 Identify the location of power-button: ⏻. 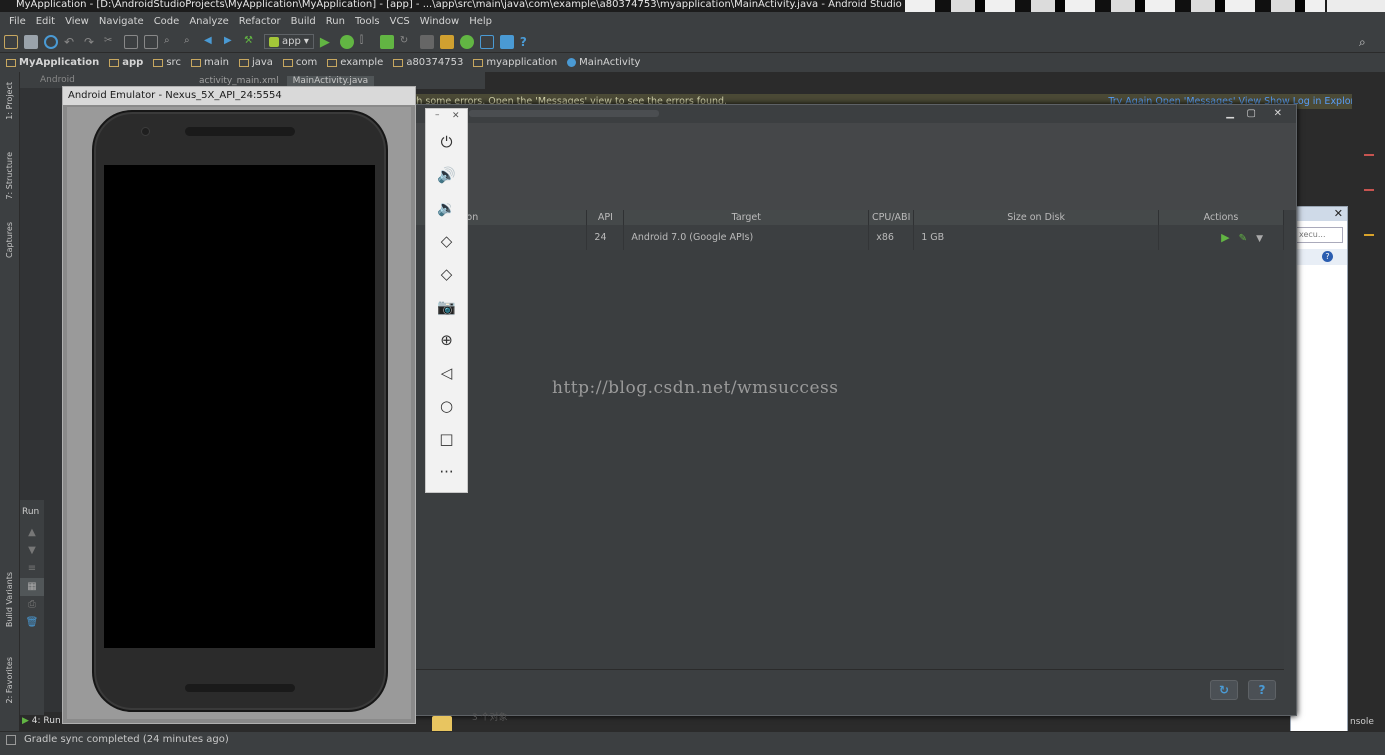
(446, 142).